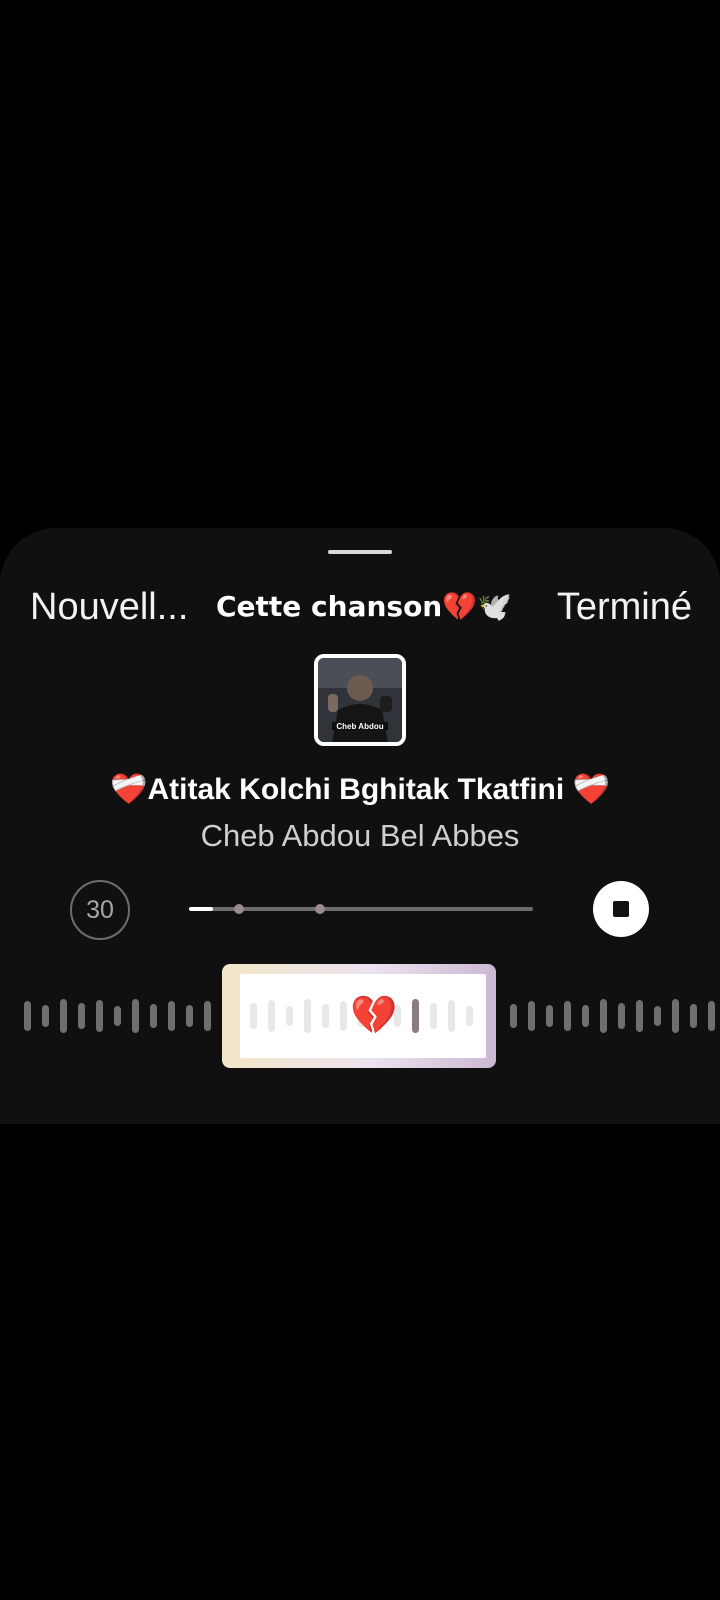 The height and width of the screenshot is (1600, 720). What do you see at coordinates (361, 909) in the screenshot?
I see `progress-track` at bounding box center [361, 909].